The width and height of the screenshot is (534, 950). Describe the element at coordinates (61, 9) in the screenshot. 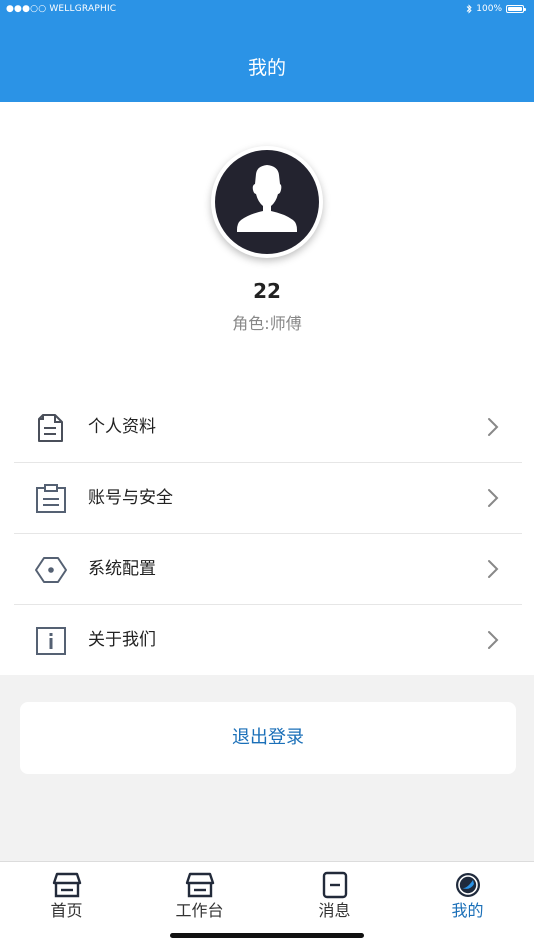

I see `carrier-name: ●●●○○ WELLGRAPHIC` at that location.